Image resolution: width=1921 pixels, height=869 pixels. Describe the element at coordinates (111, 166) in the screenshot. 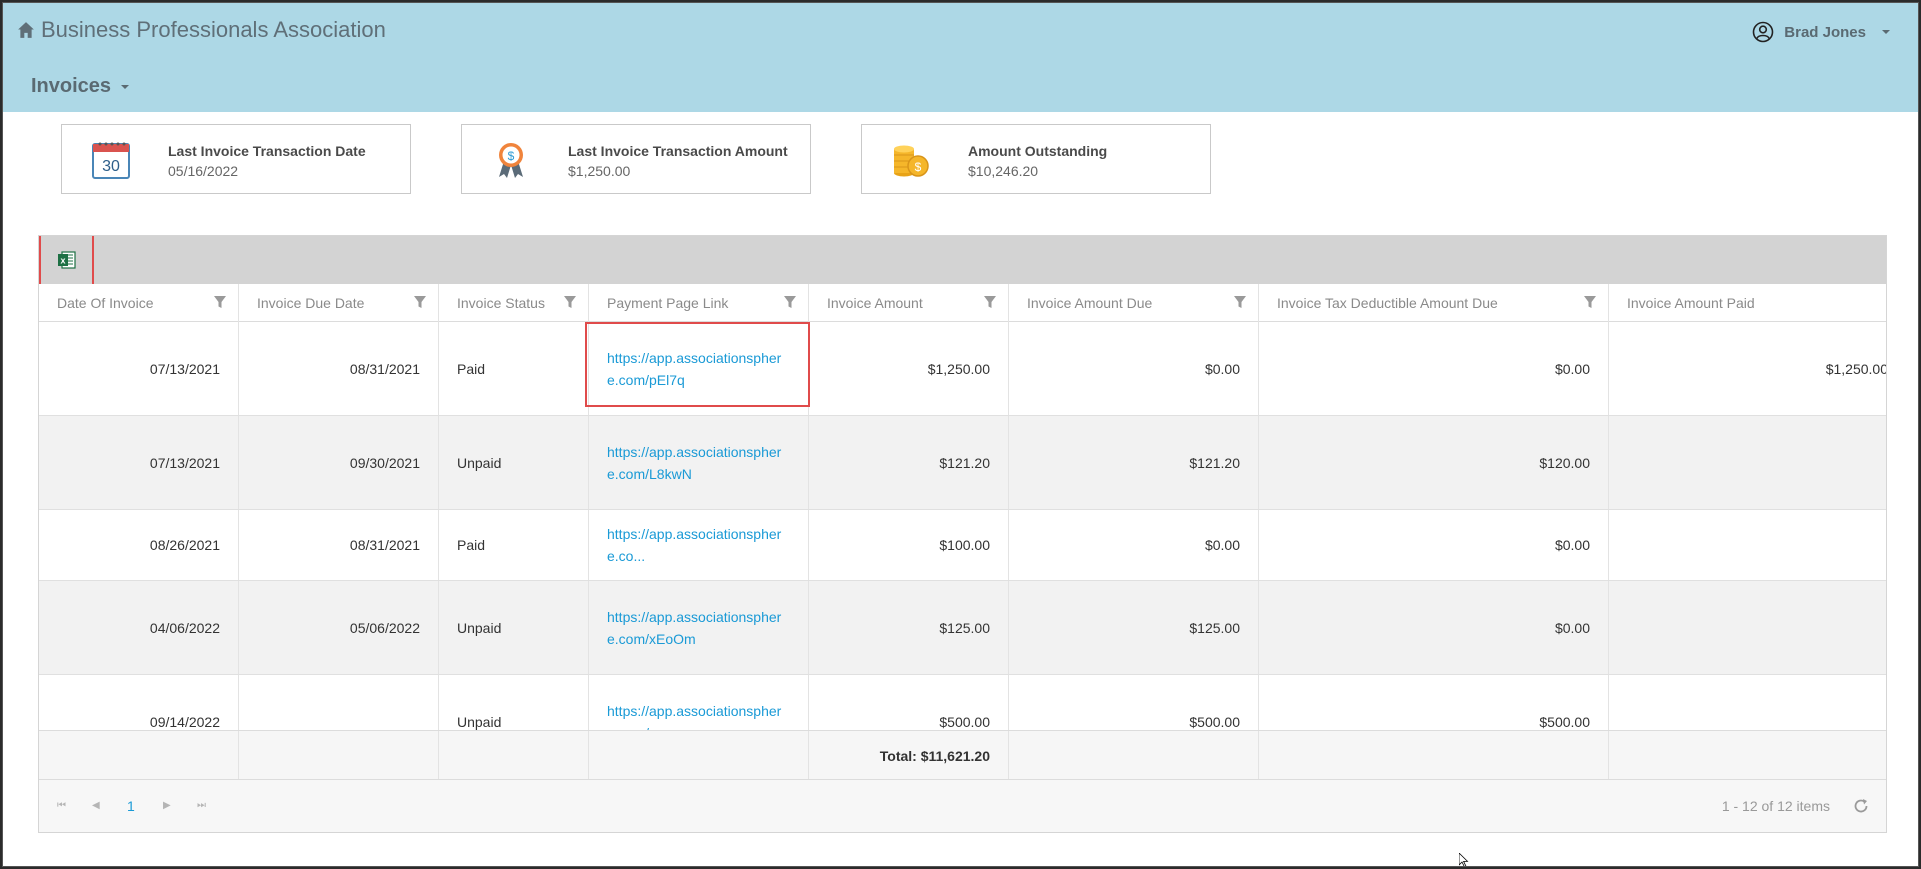

I see `svg-text: 30` at that location.